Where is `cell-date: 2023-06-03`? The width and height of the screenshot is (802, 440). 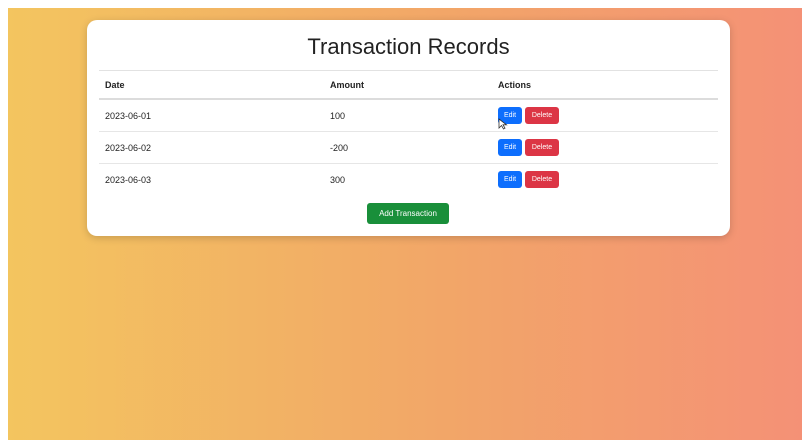
cell-date: 2023-06-03 is located at coordinates (128, 179).